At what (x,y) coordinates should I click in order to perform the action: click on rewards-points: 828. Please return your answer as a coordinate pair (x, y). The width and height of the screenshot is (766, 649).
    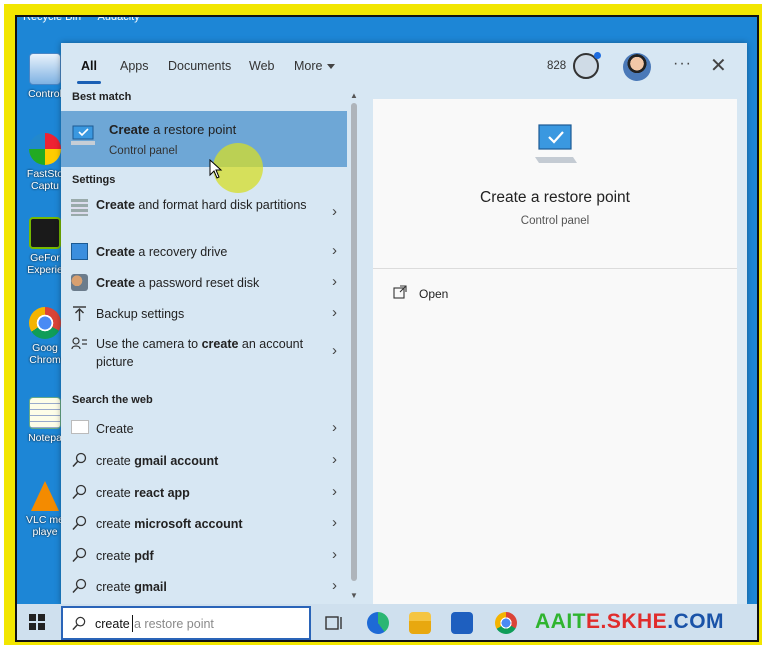
    Looking at the image, I should click on (557, 66).